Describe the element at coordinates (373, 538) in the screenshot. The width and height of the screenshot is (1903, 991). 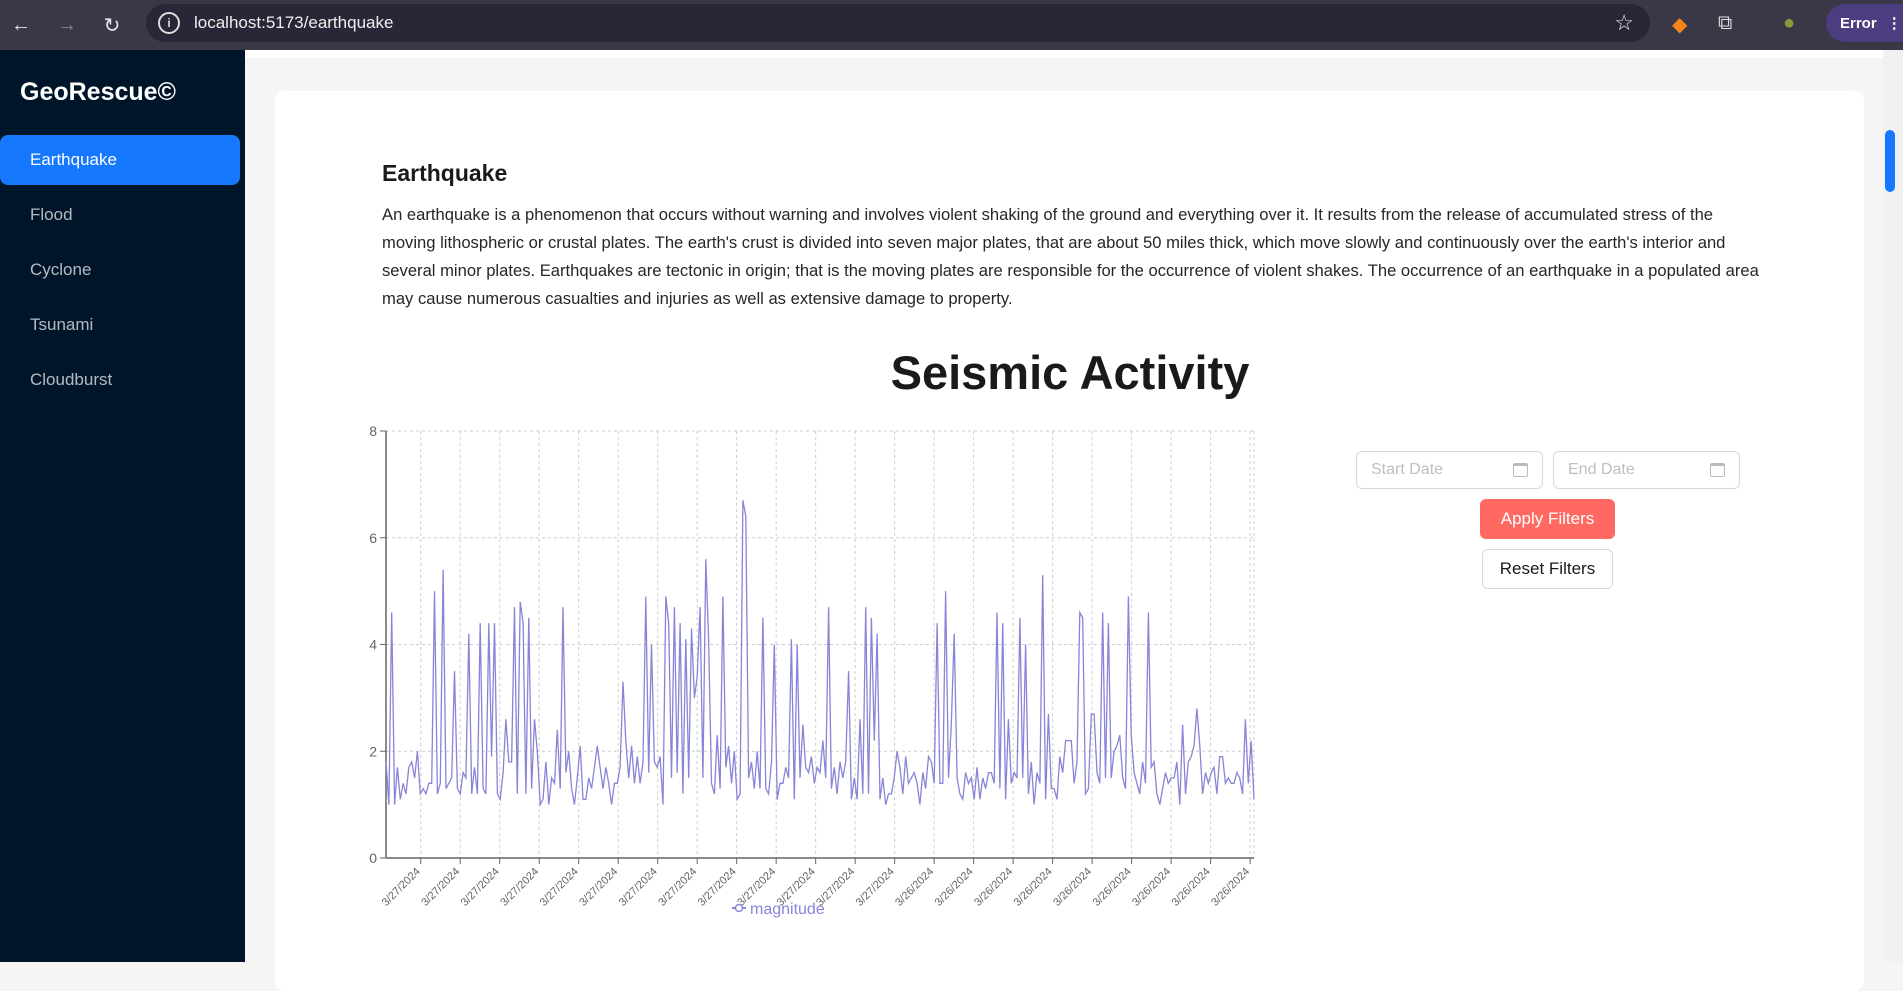
I see `y-tick-label: 6` at that location.